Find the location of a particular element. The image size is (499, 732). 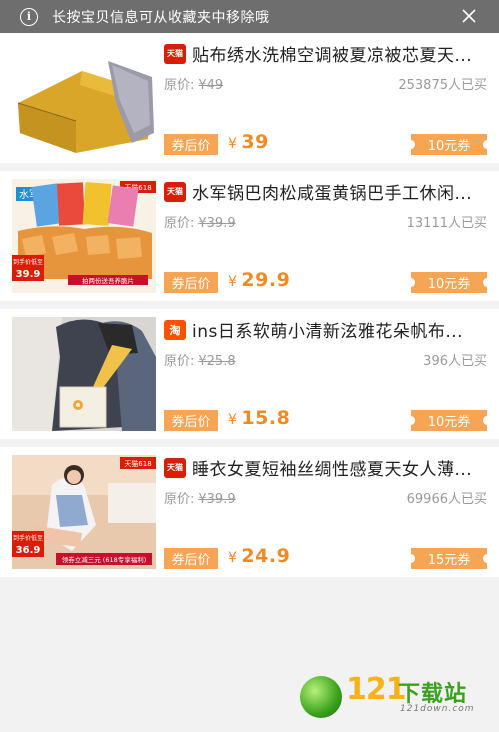

taobao-badge: 淘 is located at coordinates (175, 330).